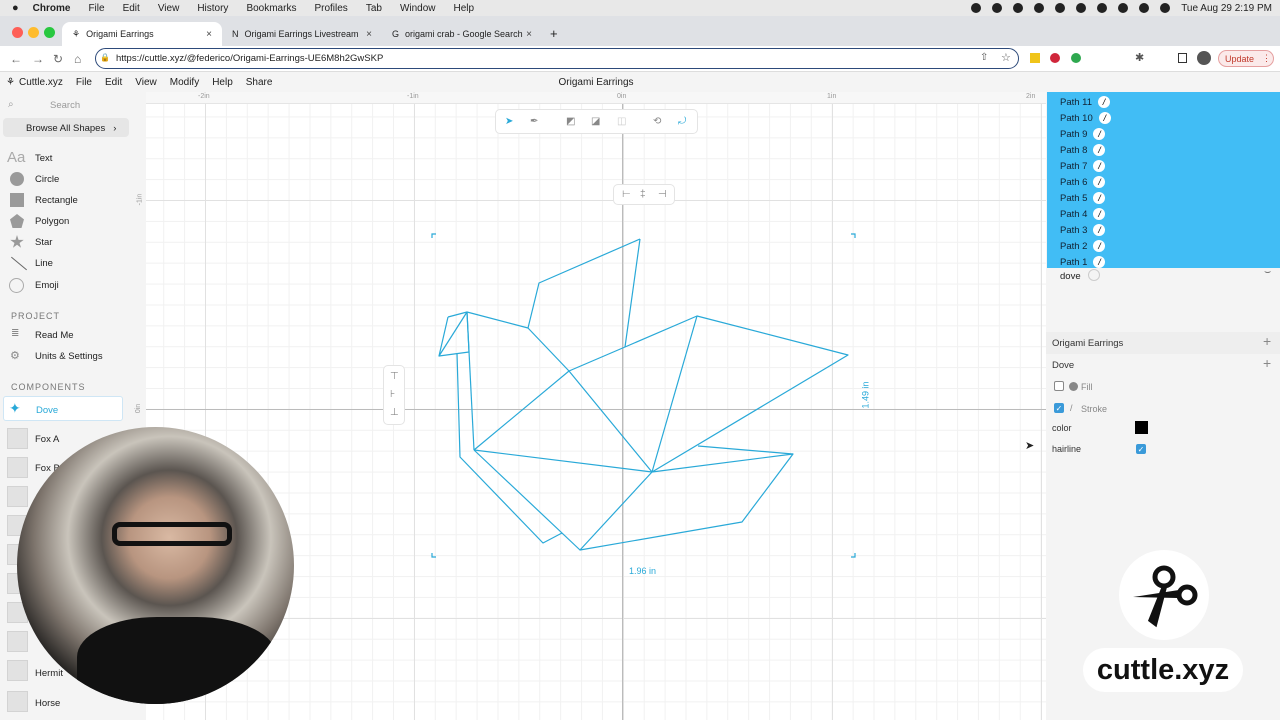 This screenshot has height=720, width=1280. What do you see at coordinates (1059, 386) in the screenshot?
I see `fill-checkbox` at bounding box center [1059, 386].